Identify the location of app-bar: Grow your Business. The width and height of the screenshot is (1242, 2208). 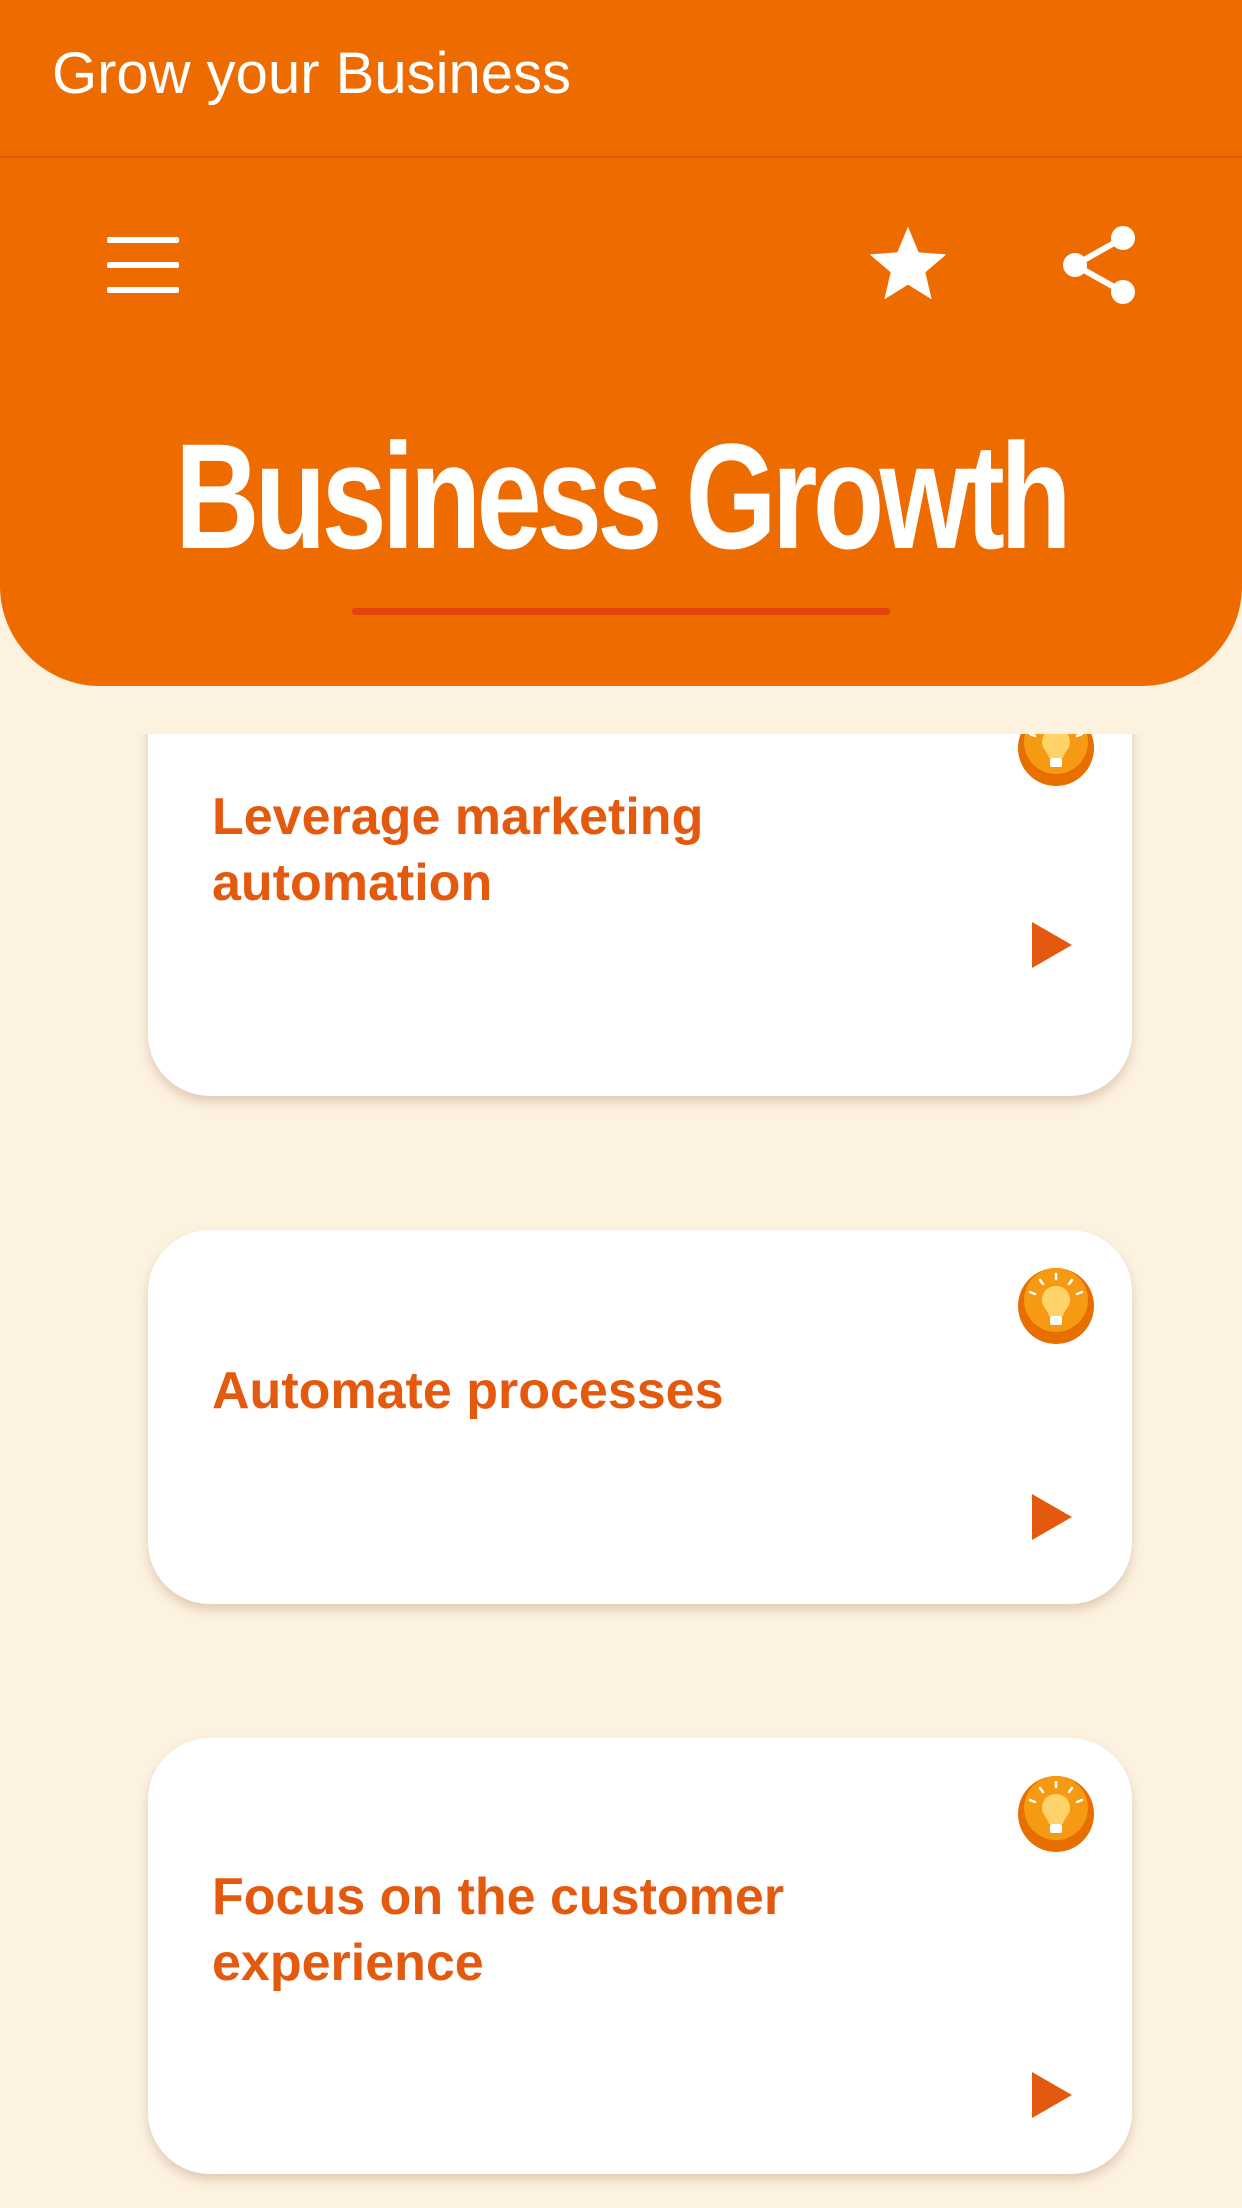
(621, 79).